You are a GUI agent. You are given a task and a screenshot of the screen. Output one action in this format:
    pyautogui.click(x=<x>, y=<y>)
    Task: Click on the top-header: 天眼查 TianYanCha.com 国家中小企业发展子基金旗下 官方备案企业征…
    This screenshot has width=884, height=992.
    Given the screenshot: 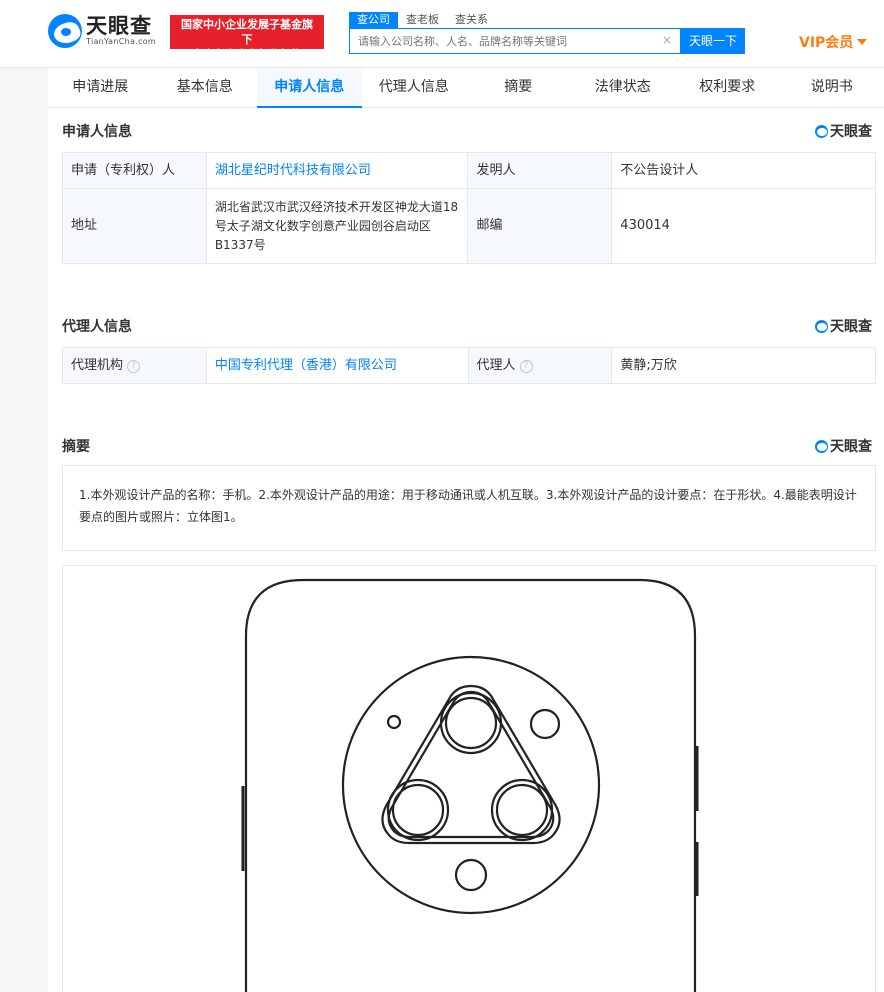 What is the action you would take?
    pyautogui.click(x=442, y=34)
    